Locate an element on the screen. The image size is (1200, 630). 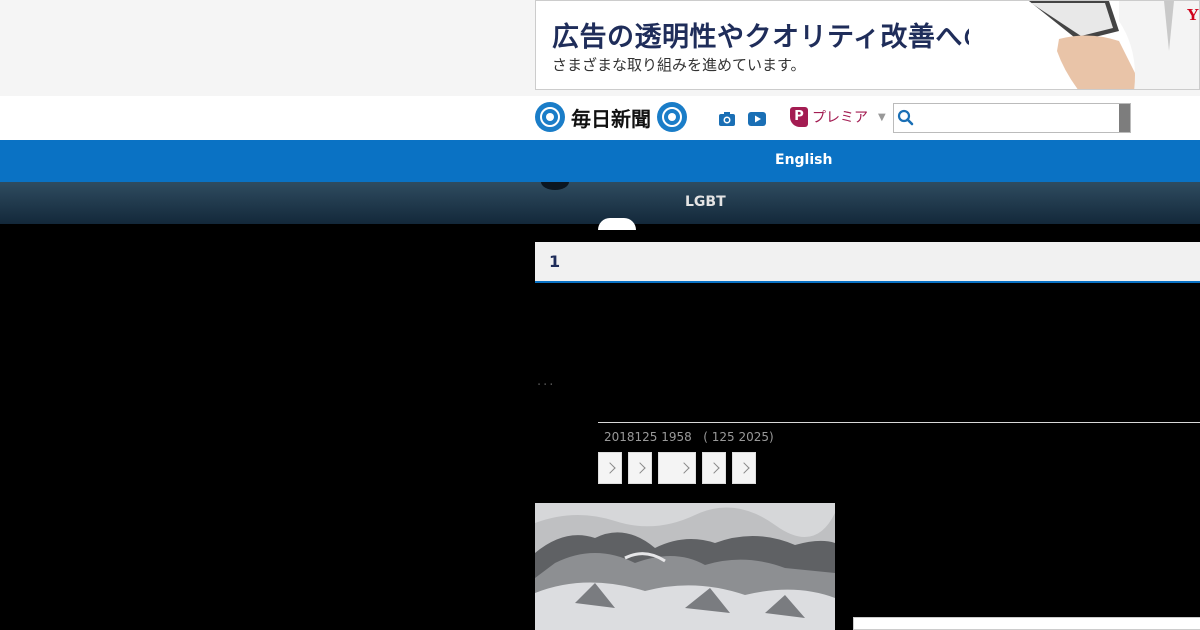
chevron-down-icon: ▼ is located at coordinates (882, 117).